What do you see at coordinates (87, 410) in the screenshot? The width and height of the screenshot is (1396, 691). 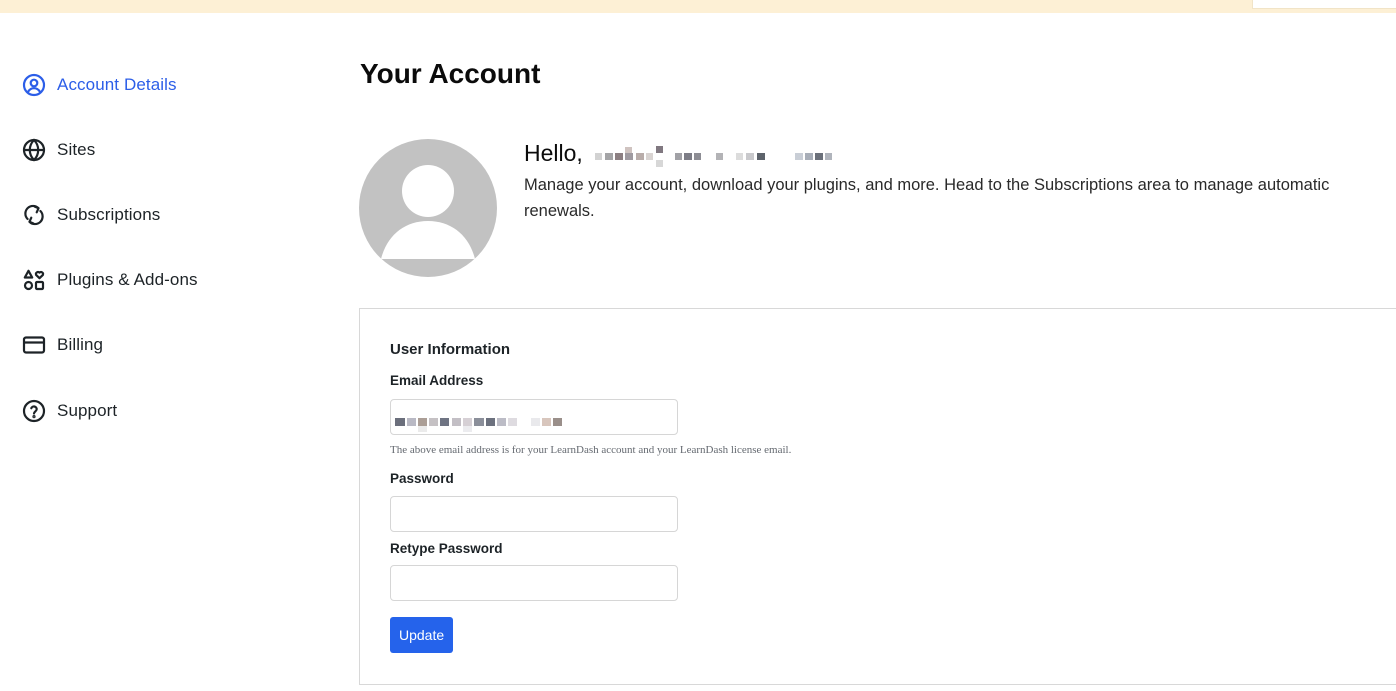 I see `nav-label: Support` at bounding box center [87, 410].